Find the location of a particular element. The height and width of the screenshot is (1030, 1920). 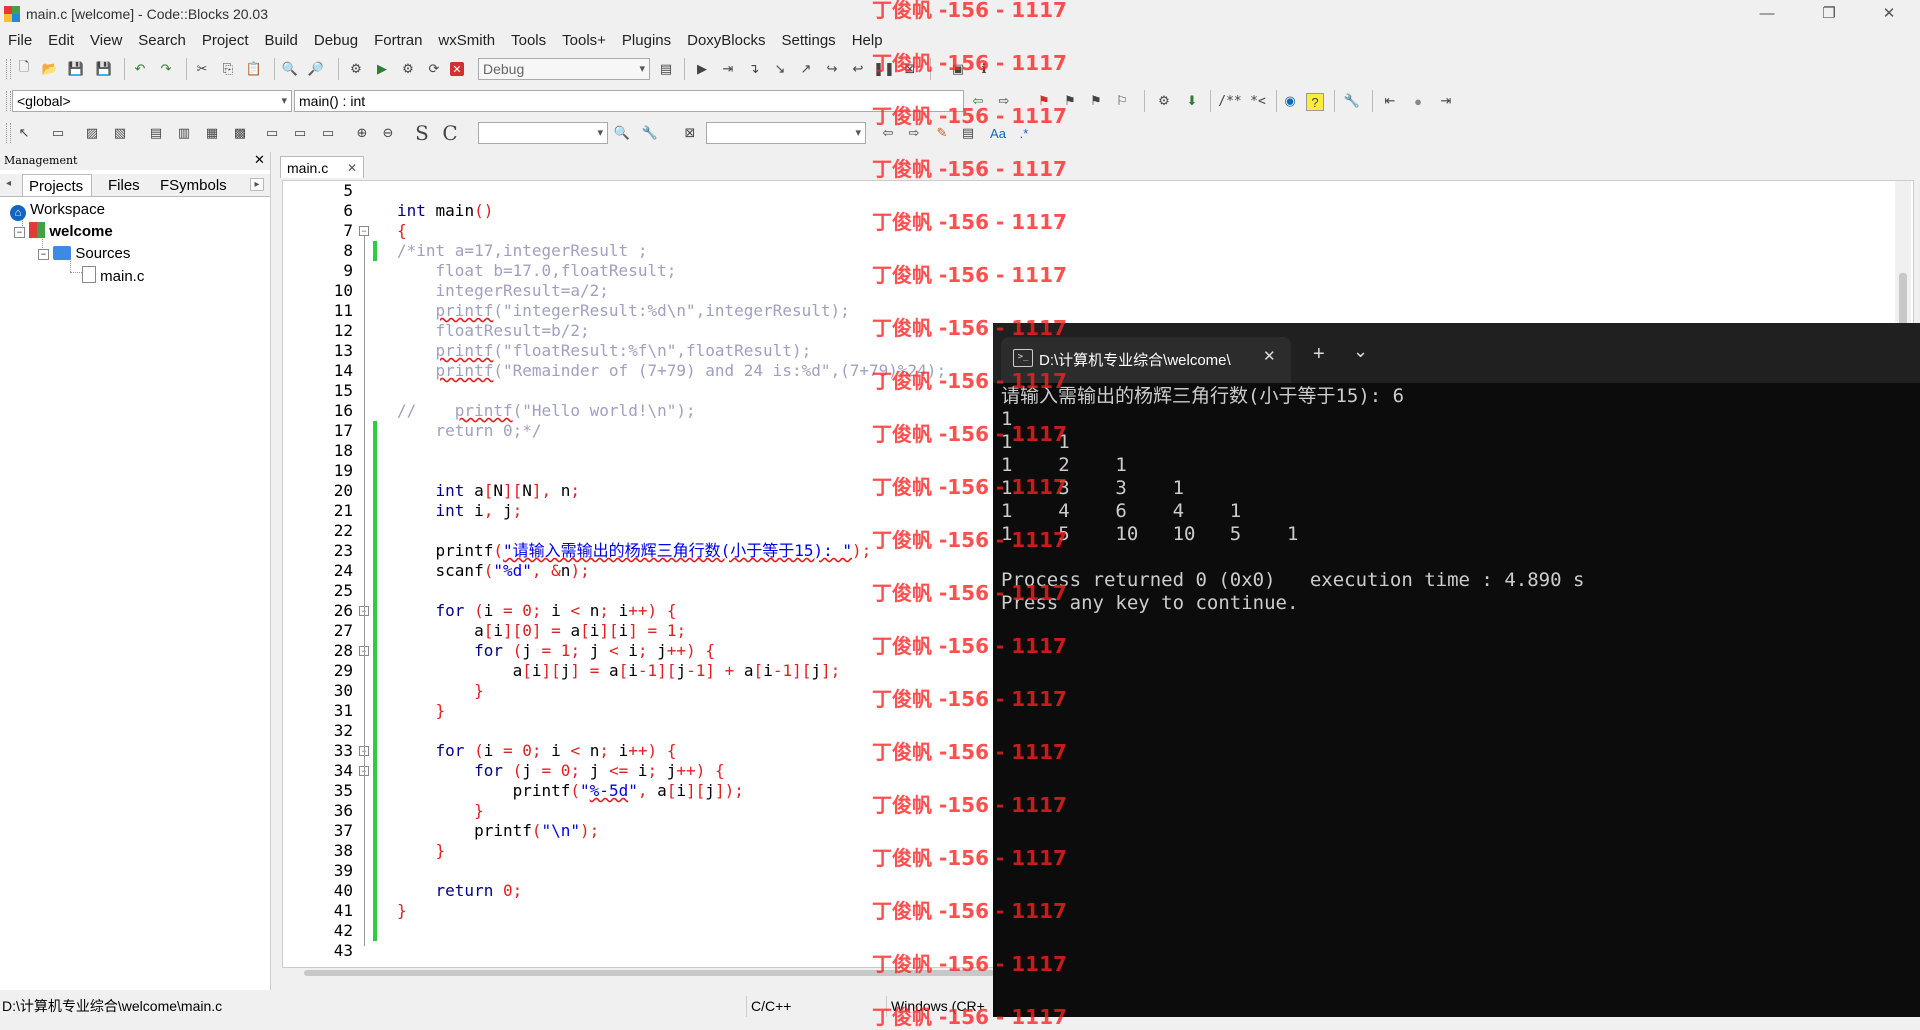

search-go-icon: 🔍 is located at coordinates (622, 133).